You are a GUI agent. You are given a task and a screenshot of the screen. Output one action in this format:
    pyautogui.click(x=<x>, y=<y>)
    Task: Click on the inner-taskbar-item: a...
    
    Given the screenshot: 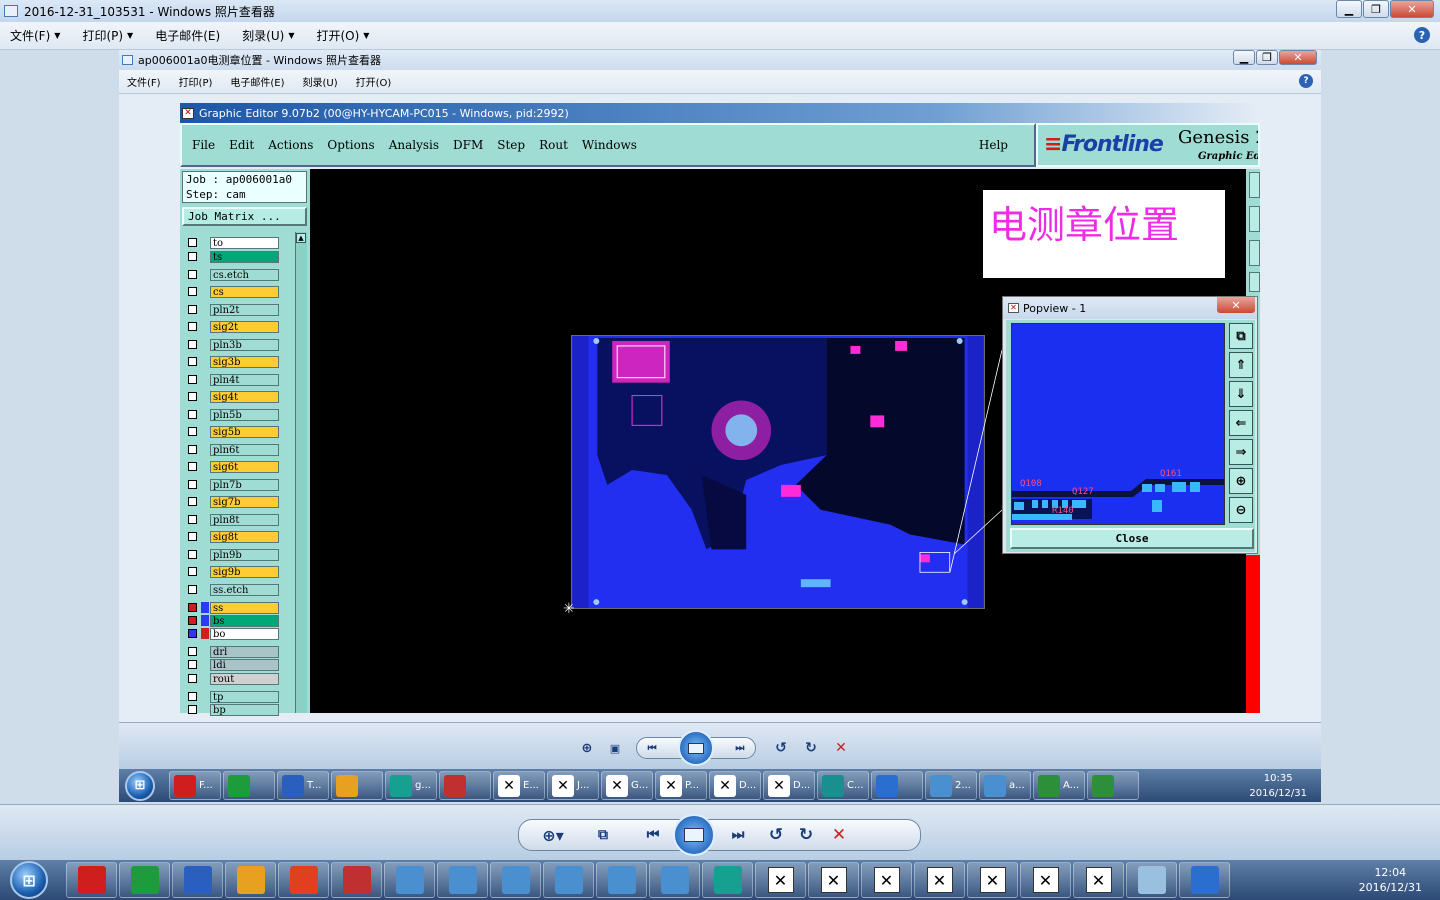 What is the action you would take?
    pyautogui.click(x=1005, y=785)
    